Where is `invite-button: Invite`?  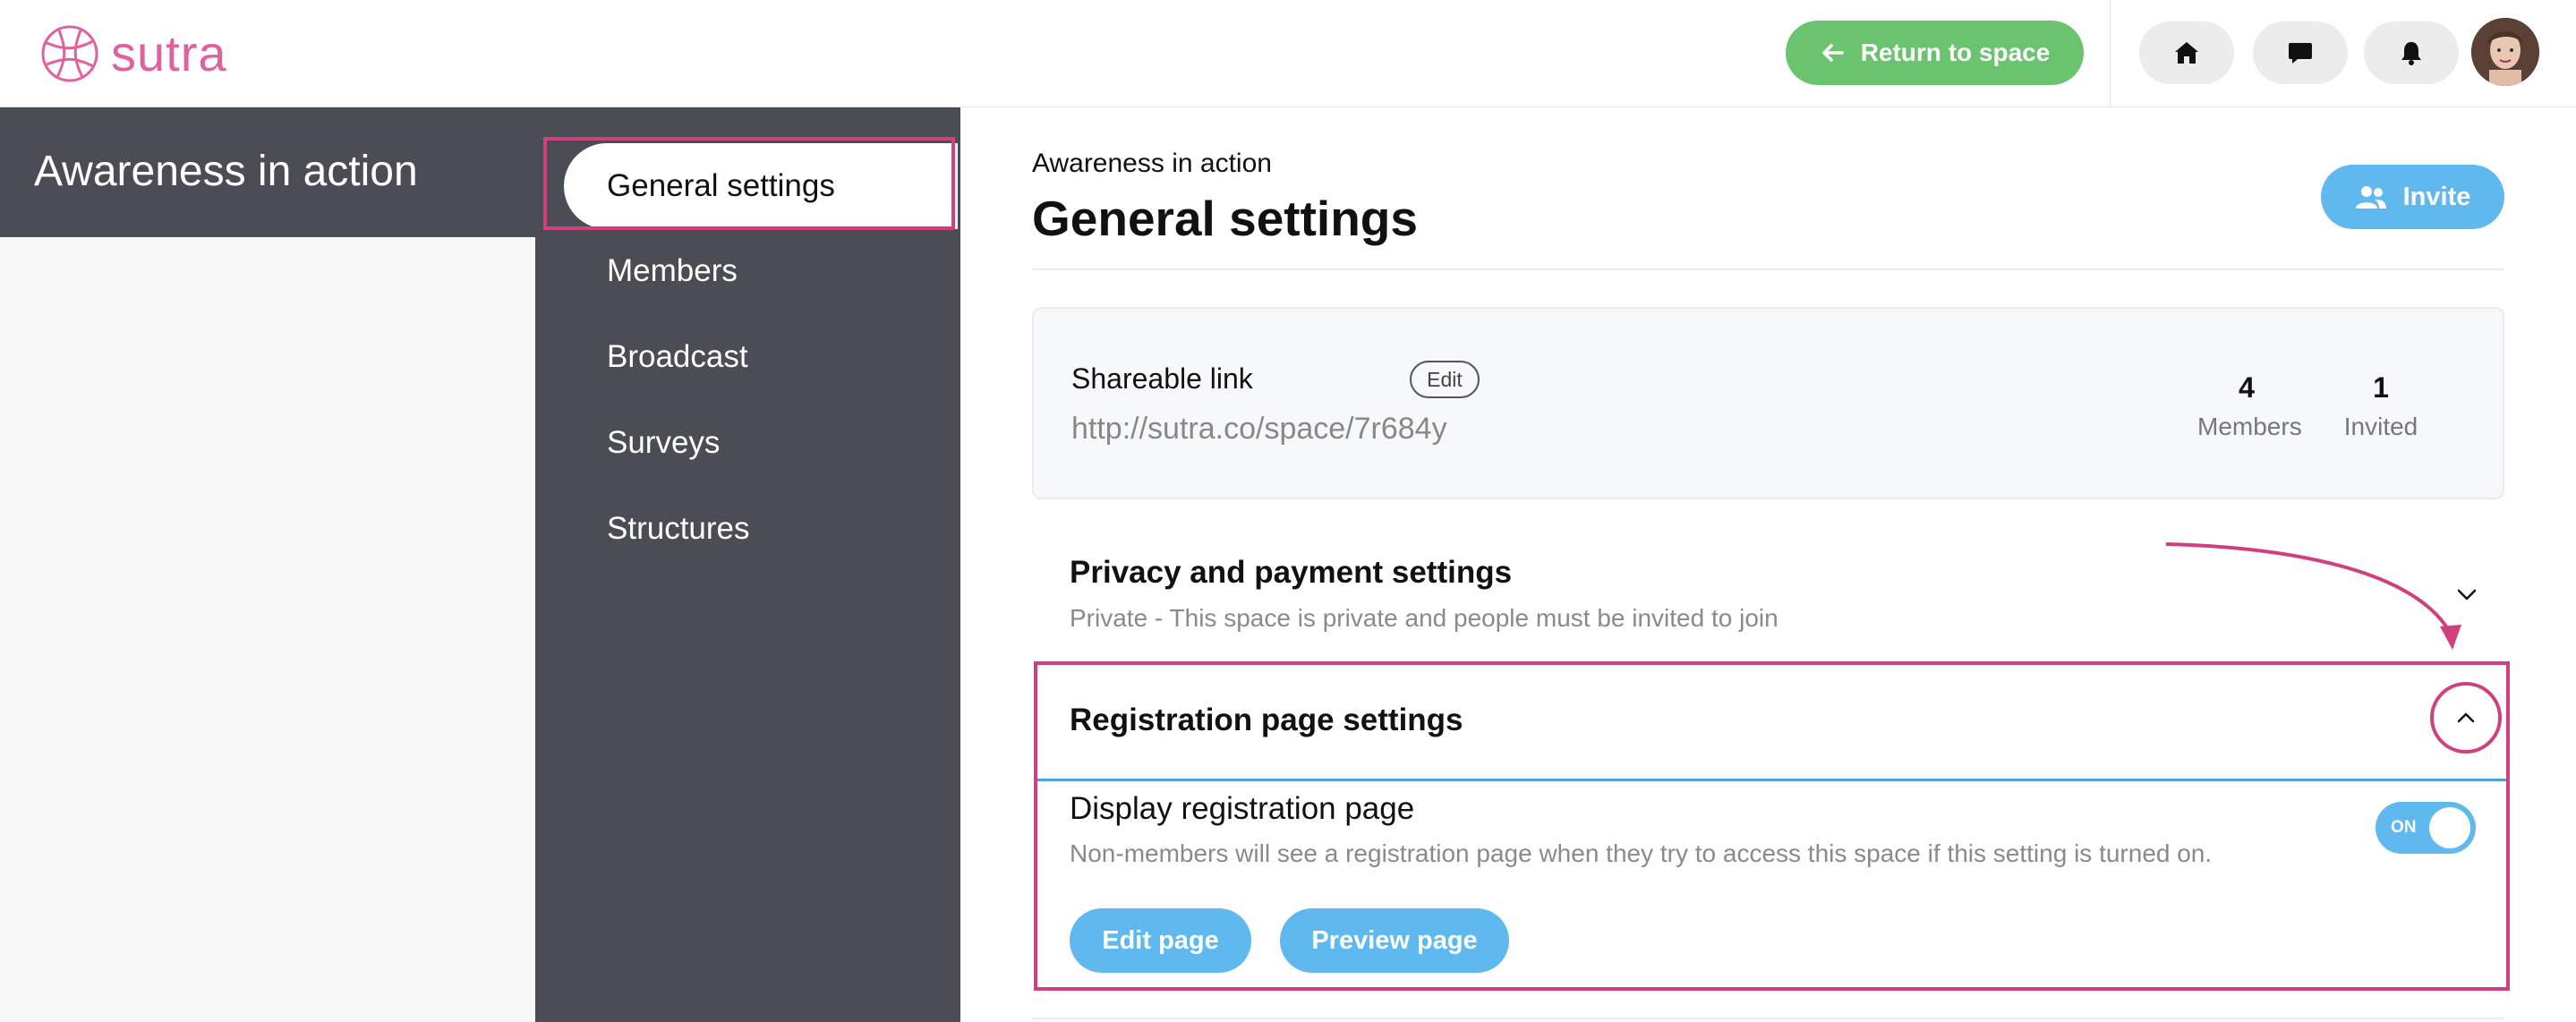 invite-button: Invite is located at coordinates (2412, 197).